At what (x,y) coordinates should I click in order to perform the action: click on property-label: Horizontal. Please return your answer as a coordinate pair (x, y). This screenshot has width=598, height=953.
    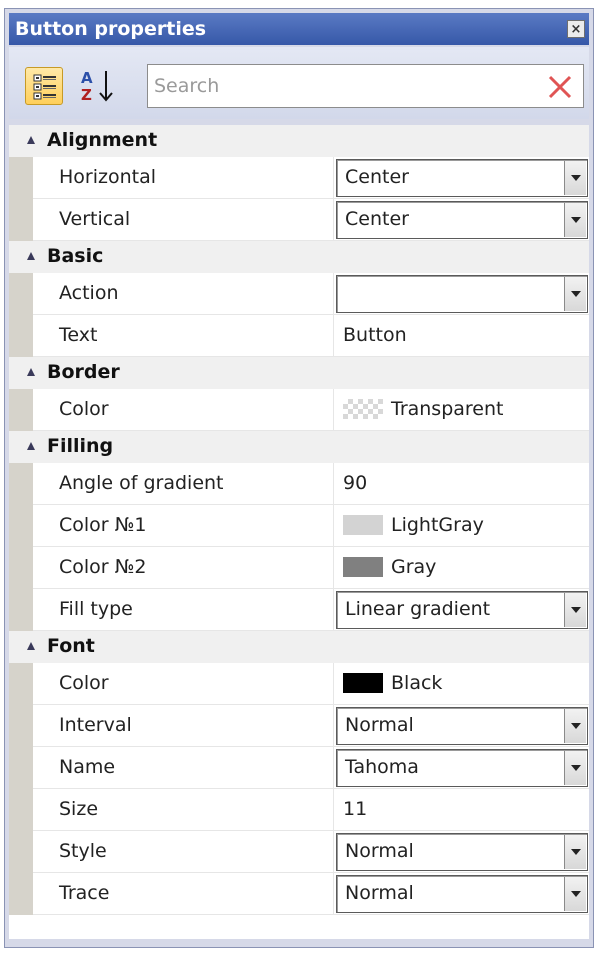
    Looking at the image, I should click on (108, 177).